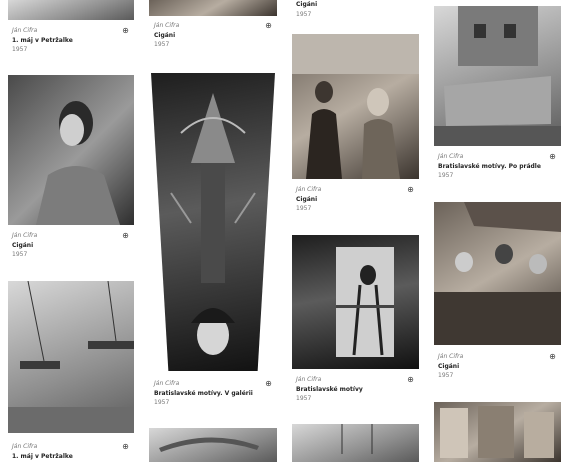 This screenshot has height=462, width=576. I want to click on carousel-swings-graphic, so click(71, 357).